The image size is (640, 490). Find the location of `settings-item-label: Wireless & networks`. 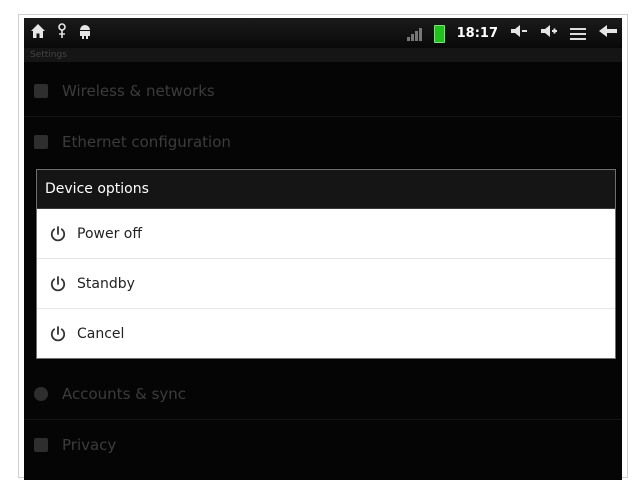

settings-item-label: Wireless & networks is located at coordinates (138, 91).